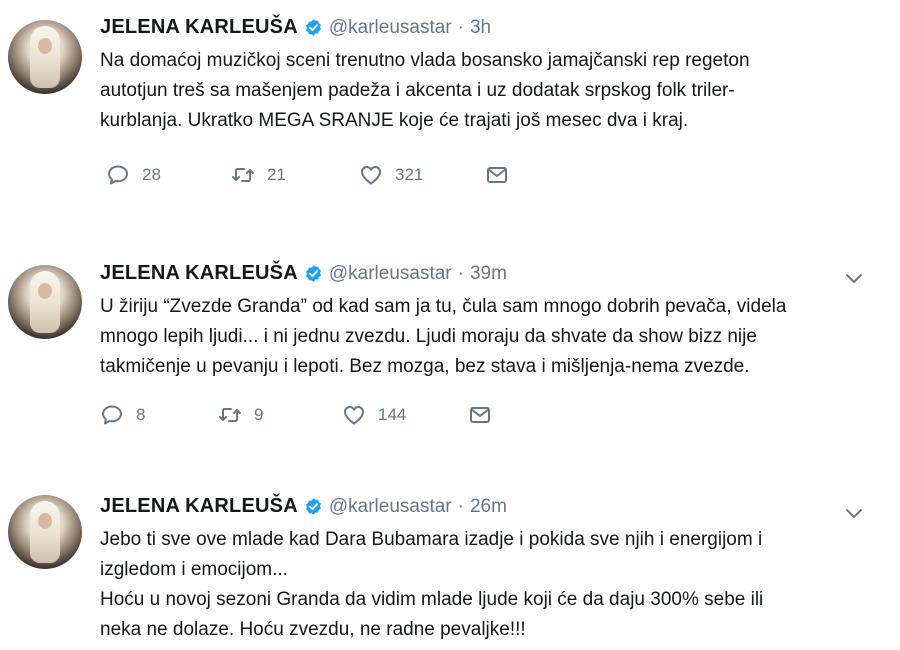 This screenshot has width=900, height=650. What do you see at coordinates (280, 415) in the screenshot?
I see `retweet-button: 9` at bounding box center [280, 415].